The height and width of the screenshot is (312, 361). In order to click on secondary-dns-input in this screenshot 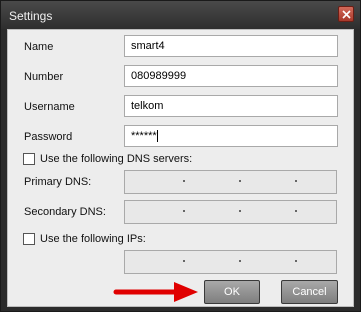, I will do `click(230, 212)`.